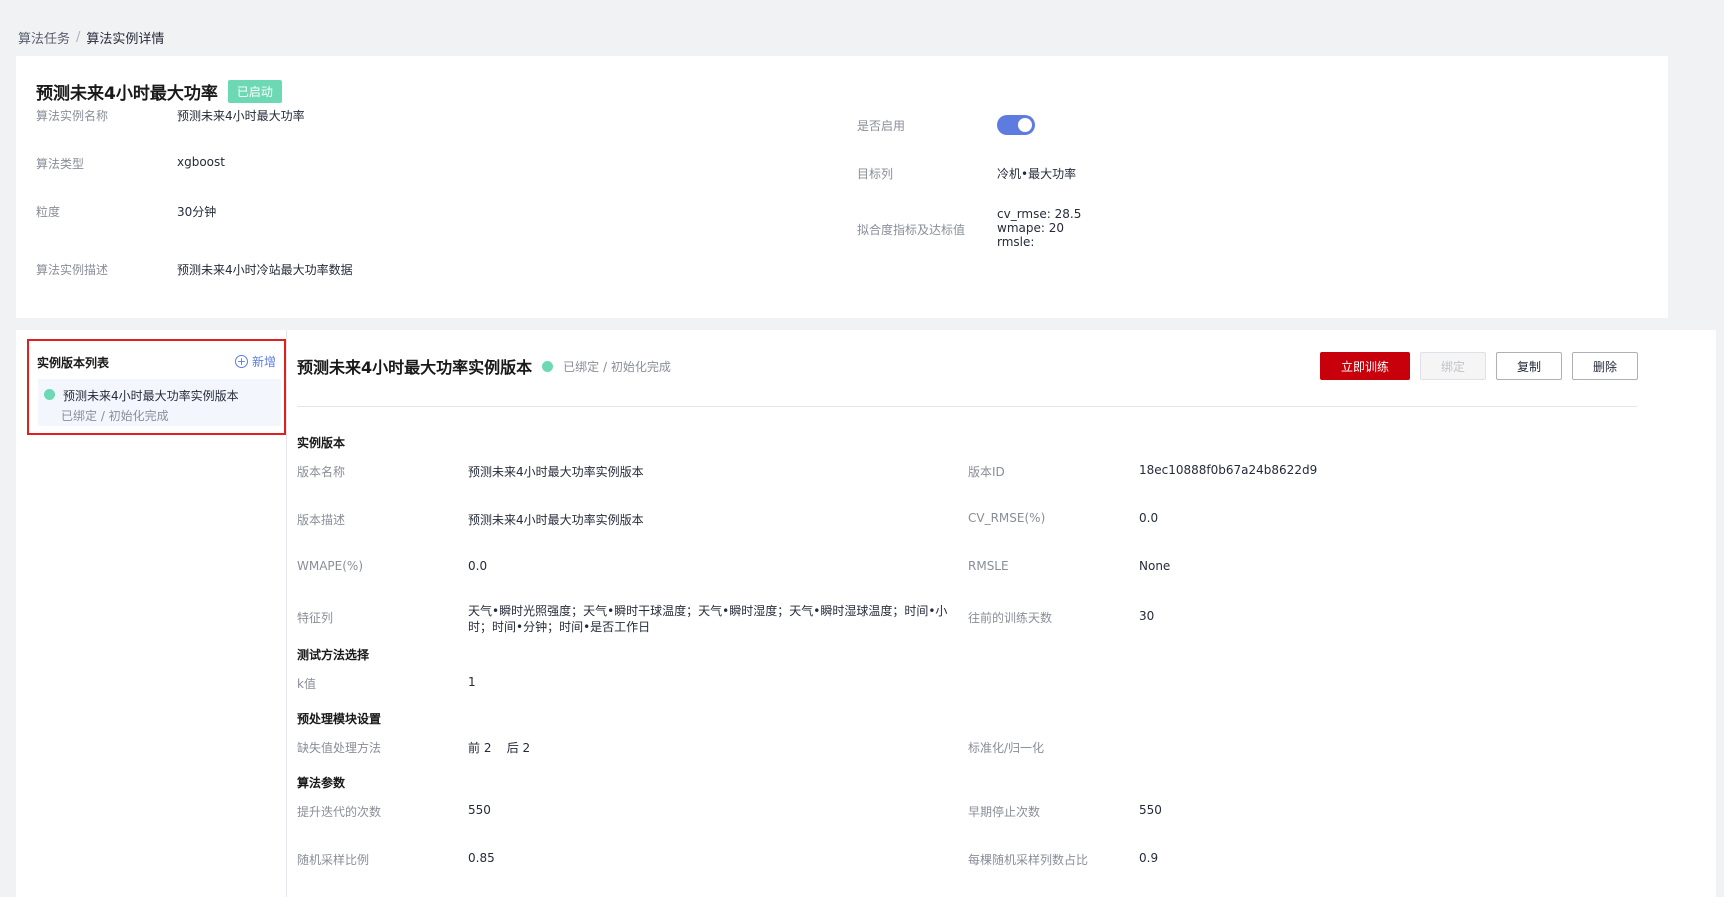 Image resolution: width=1724 pixels, height=897 pixels. What do you see at coordinates (321, 783) in the screenshot?
I see `section-title-algo-params: 算法参数` at bounding box center [321, 783].